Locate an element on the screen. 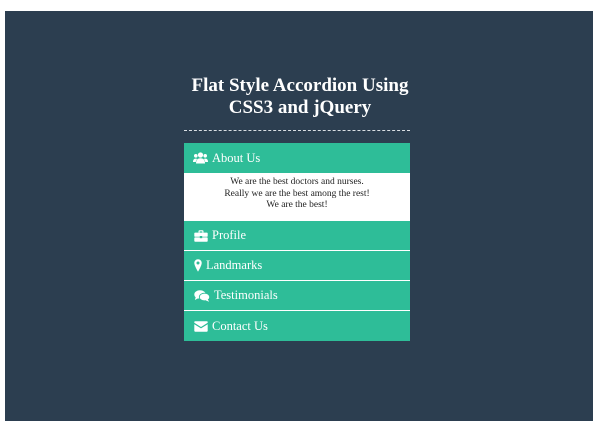 Image resolution: width=600 pixels, height=432 pixels. accordion-label-about-us: About Us is located at coordinates (236, 157).